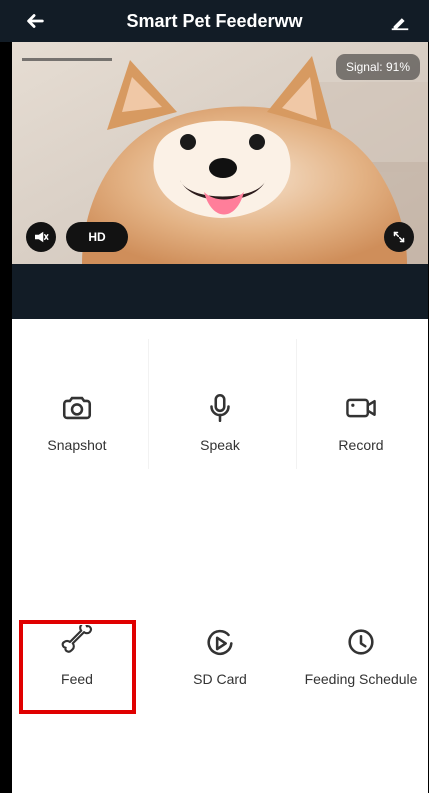 This screenshot has width=429, height=793. Describe the element at coordinates (377, 67) in the screenshot. I see `signal-strength-badge: Signal: 91%` at that location.